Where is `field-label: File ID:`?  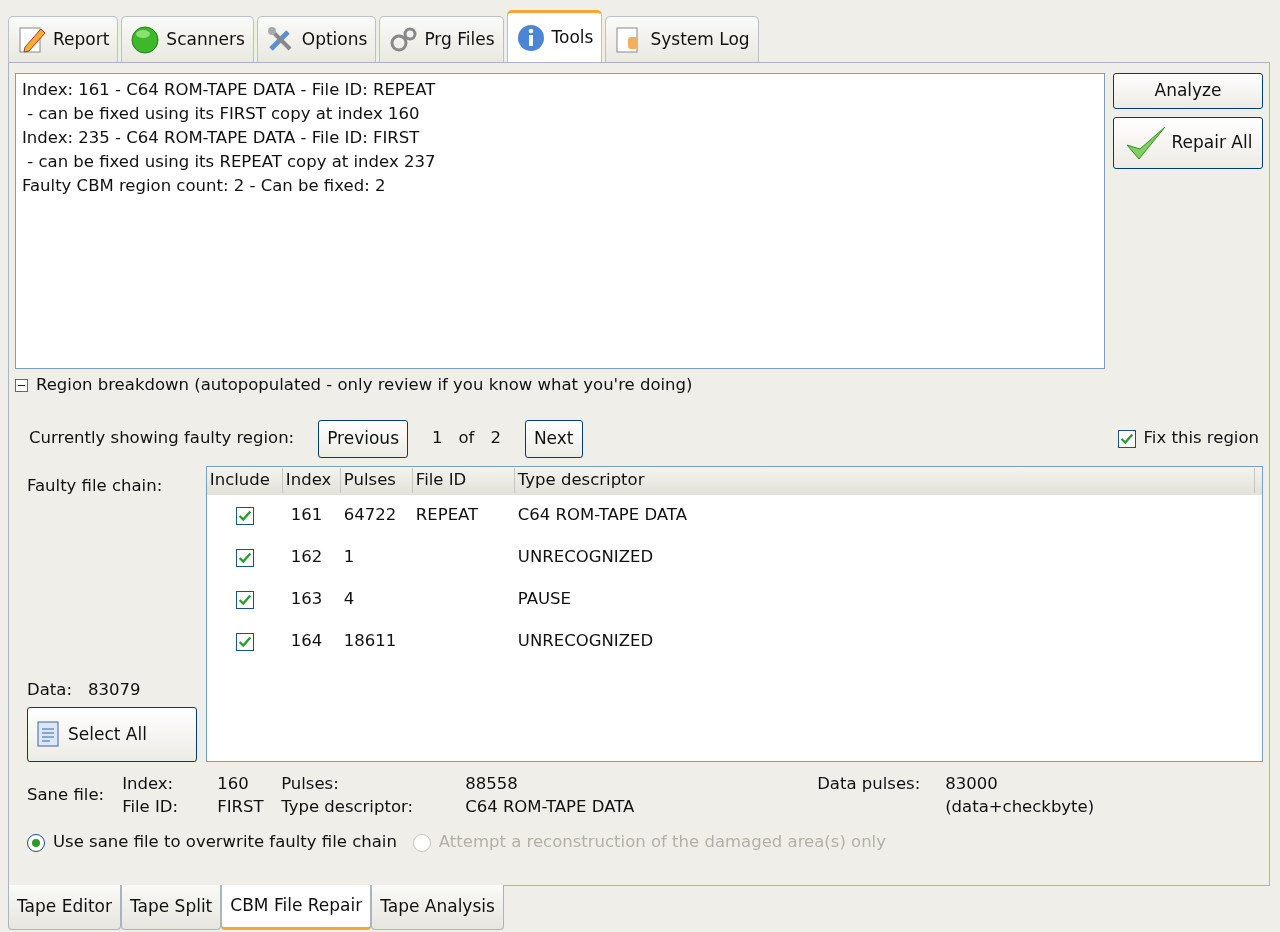 field-label: File ID: is located at coordinates (150, 806).